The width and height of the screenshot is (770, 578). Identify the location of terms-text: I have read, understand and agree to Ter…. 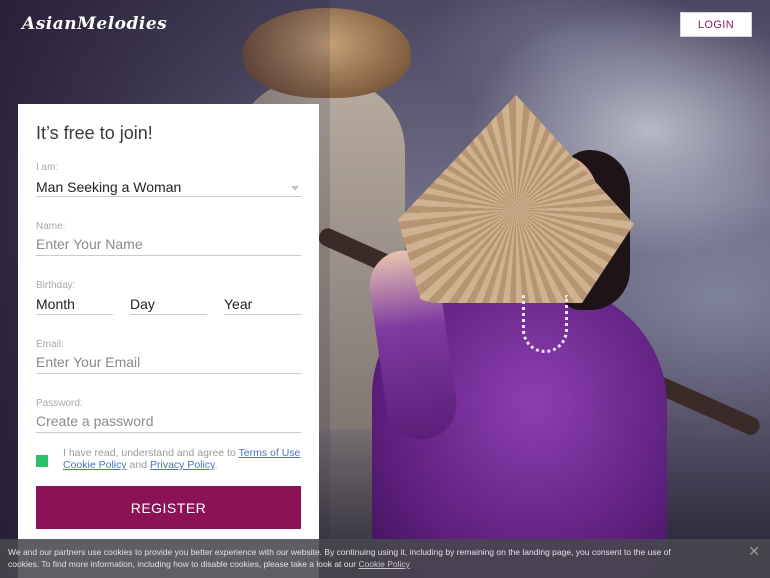
(182, 459).